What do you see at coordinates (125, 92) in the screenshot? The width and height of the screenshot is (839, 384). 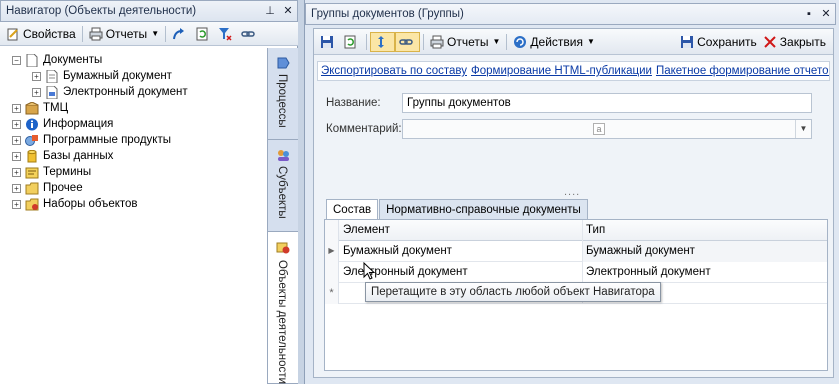 I see `tree-node-label: Электронный документ` at bounding box center [125, 92].